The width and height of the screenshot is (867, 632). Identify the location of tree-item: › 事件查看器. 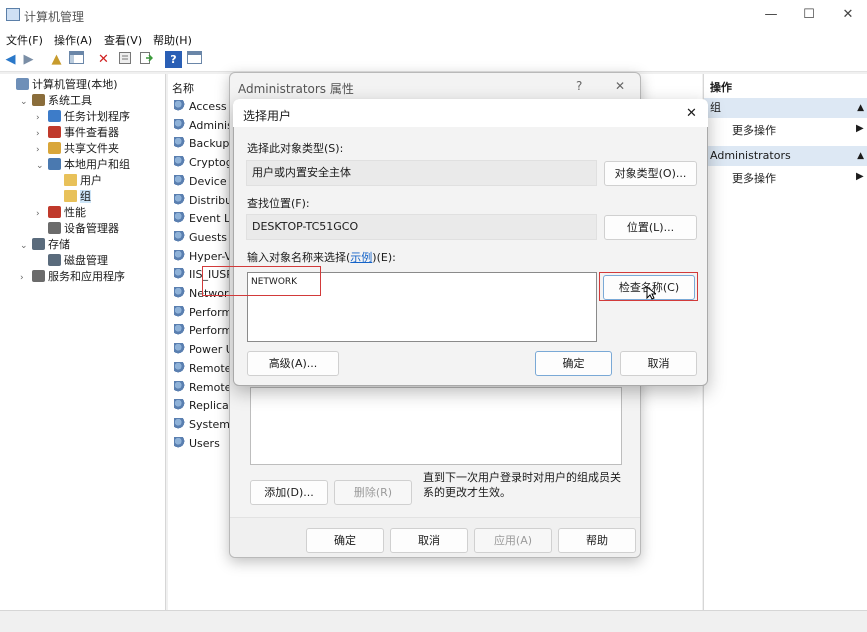
(77, 133).